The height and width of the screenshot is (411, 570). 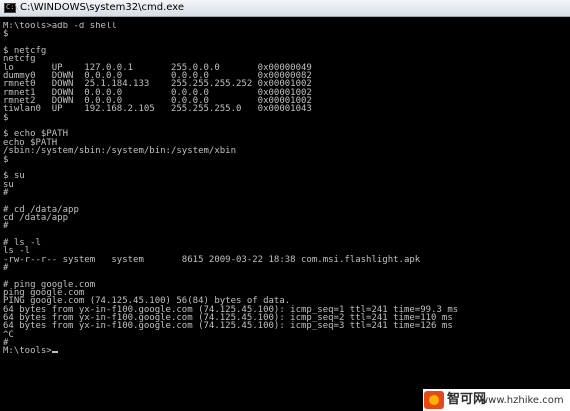 What do you see at coordinates (283, 51) in the screenshot?
I see `console-line: $ netcfg` at bounding box center [283, 51].